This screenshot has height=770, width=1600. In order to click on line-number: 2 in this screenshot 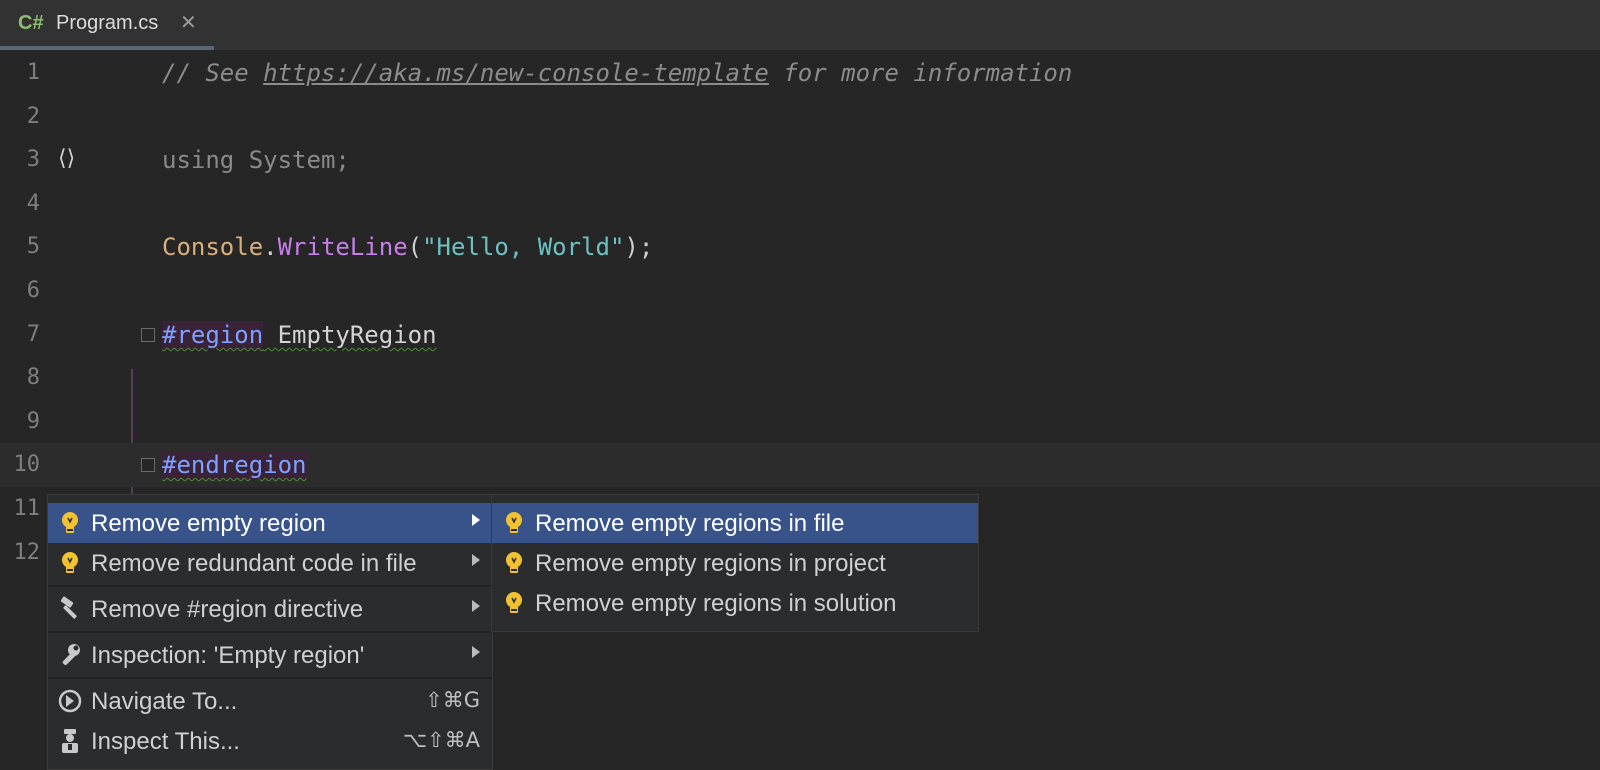, I will do `click(33, 116)`.